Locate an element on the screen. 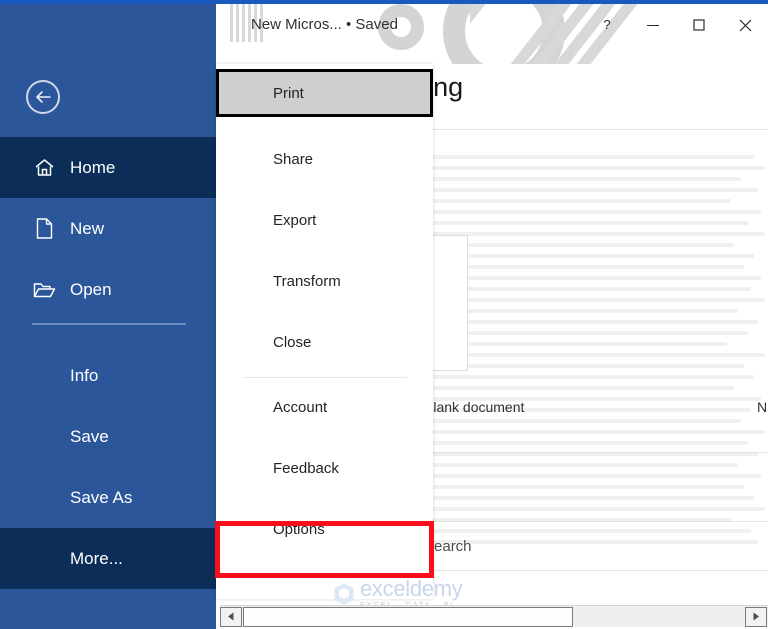 The image size is (768, 629). window-controls: ? is located at coordinates (676, 25).